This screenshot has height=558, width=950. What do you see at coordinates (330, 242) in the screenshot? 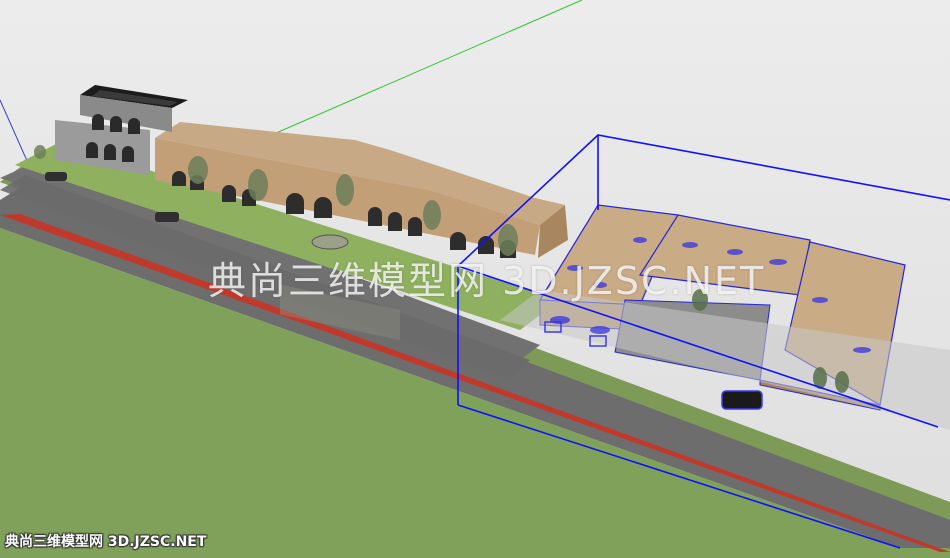
I see `plaza-fountain` at bounding box center [330, 242].